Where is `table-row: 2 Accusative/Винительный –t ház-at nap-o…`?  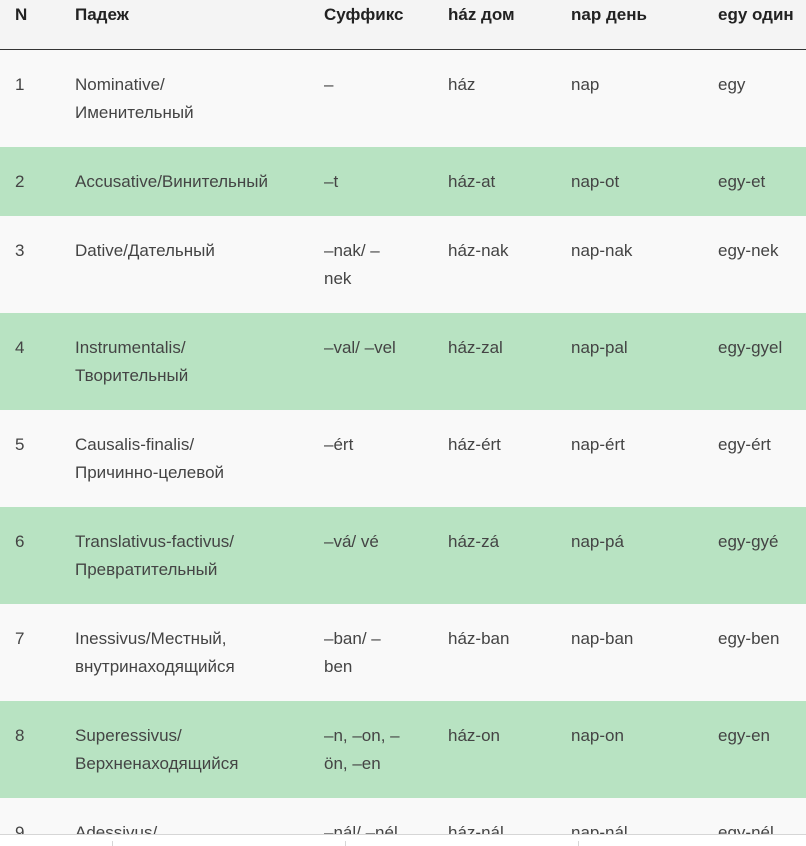
table-row: 2 Accusative/Винительный –t ház-at nap-o… is located at coordinates (403, 181).